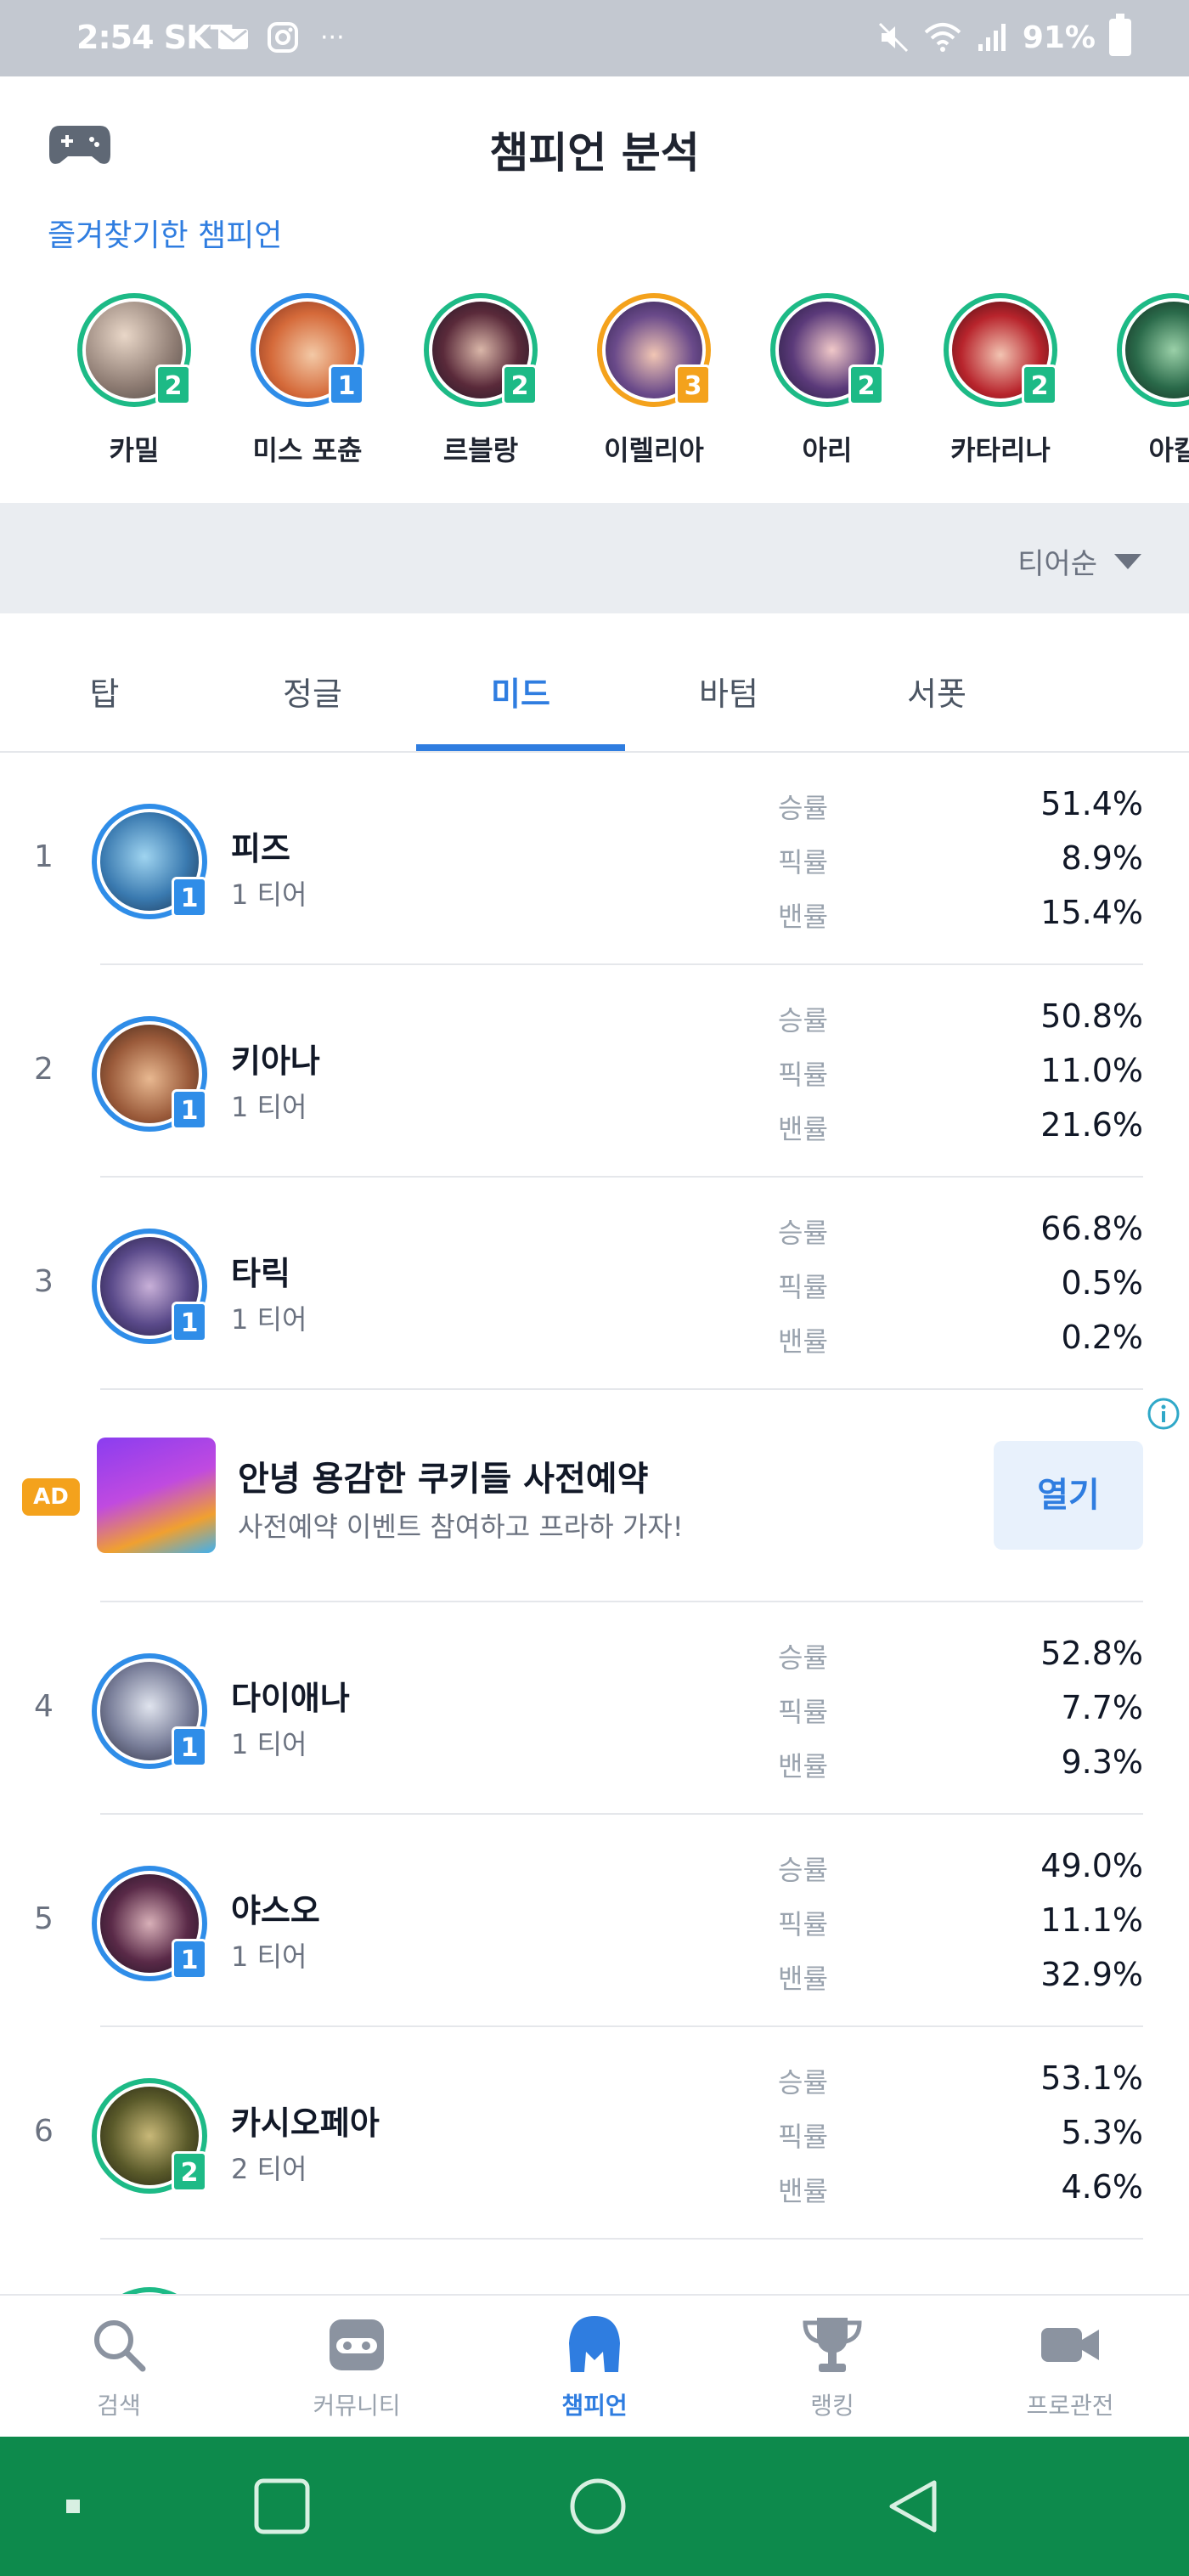 The width and height of the screenshot is (1189, 2576). What do you see at coordinates (1091, 1229) in the screenshot?
I see `win-rate-value: 66.8%` at bounding box center [1091, 1229].